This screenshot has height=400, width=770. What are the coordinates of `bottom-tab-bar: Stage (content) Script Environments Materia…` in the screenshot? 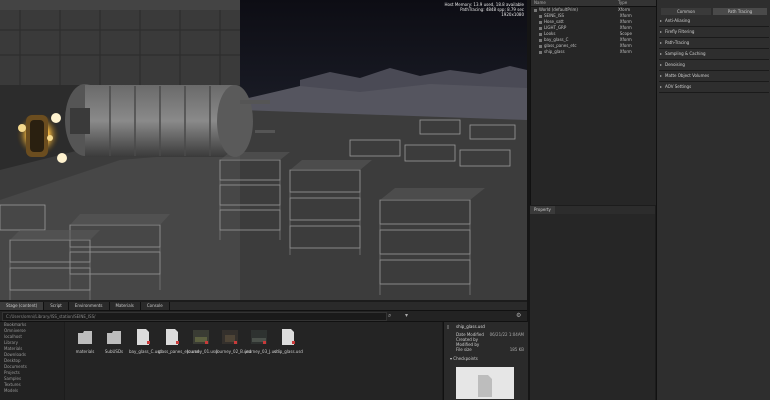 It's located at (263, 306).